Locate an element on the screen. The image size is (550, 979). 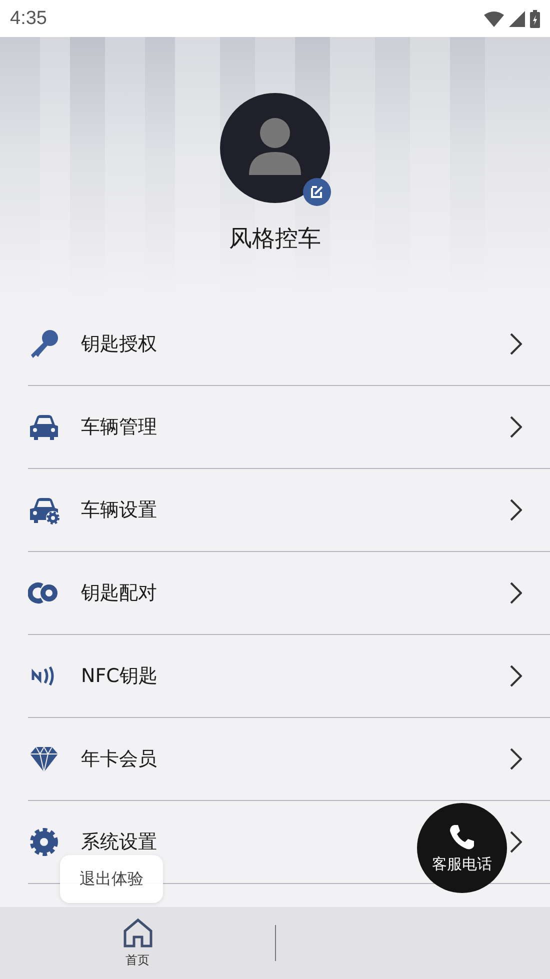
menu-label: 钥匙配对 is located at coordinates (119, 593).